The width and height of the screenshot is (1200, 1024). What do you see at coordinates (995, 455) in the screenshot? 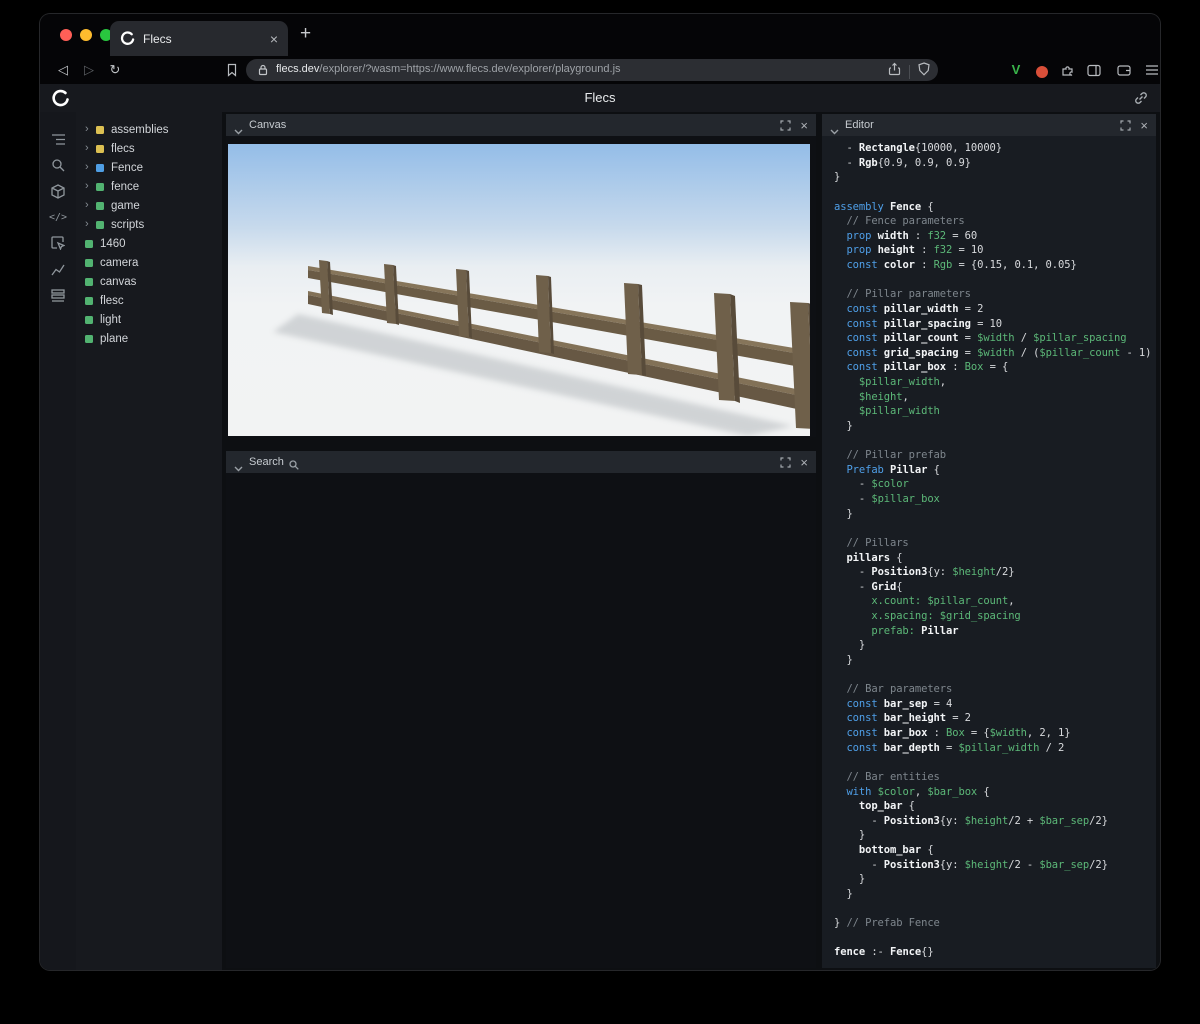
I see `code-line: // Pillar prefab` at bounding box center [995, 455].